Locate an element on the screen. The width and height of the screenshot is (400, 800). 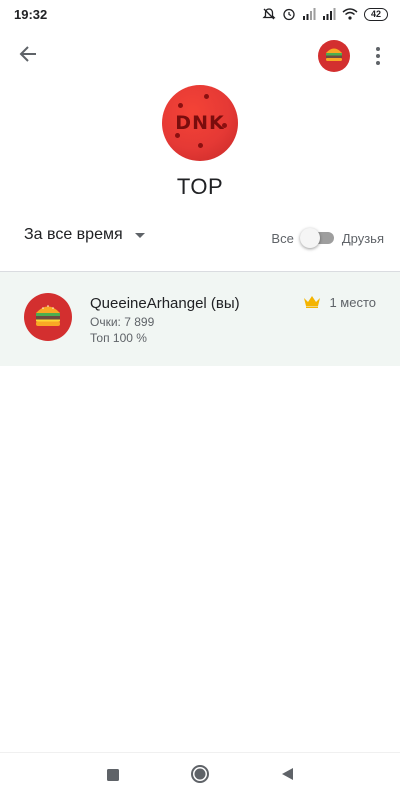
home-circle-icon is located at coordinates (200, 776).